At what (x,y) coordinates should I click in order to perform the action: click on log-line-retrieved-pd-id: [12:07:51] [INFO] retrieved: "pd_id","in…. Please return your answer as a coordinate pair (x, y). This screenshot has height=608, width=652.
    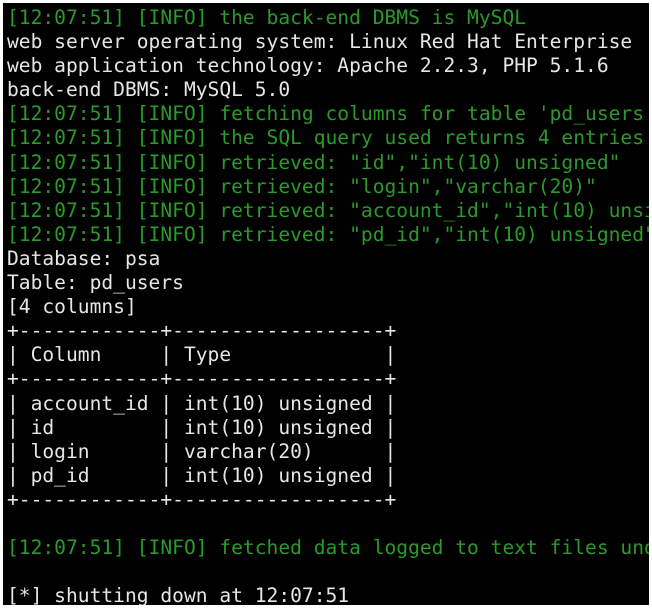
    Looking at the image, I should click on (328, 234).